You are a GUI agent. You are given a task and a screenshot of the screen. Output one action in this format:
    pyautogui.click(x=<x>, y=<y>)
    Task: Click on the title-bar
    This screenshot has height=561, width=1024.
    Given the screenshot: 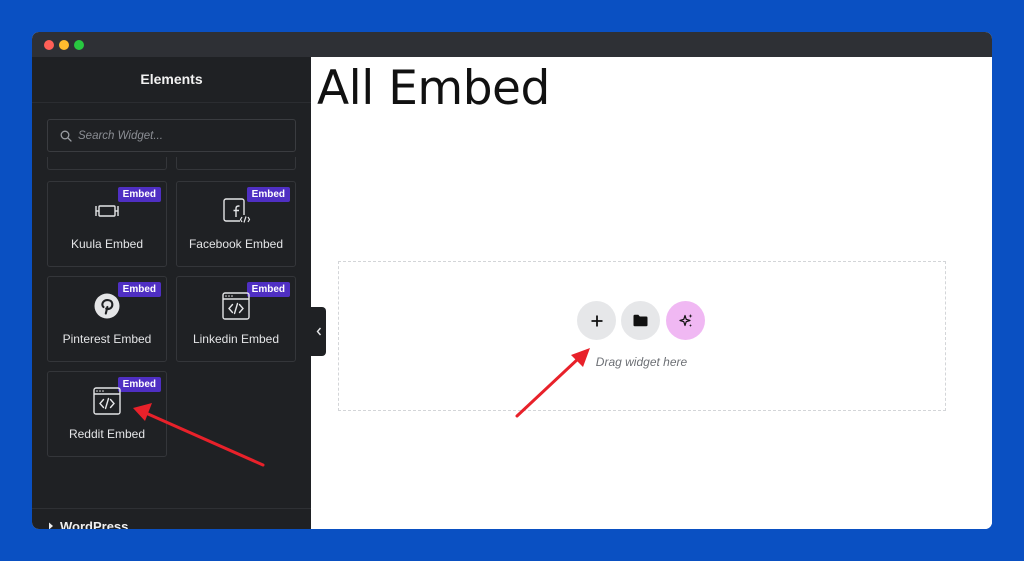 What is the action you would take?
    pyautogui.click(x=512, y=44)
    